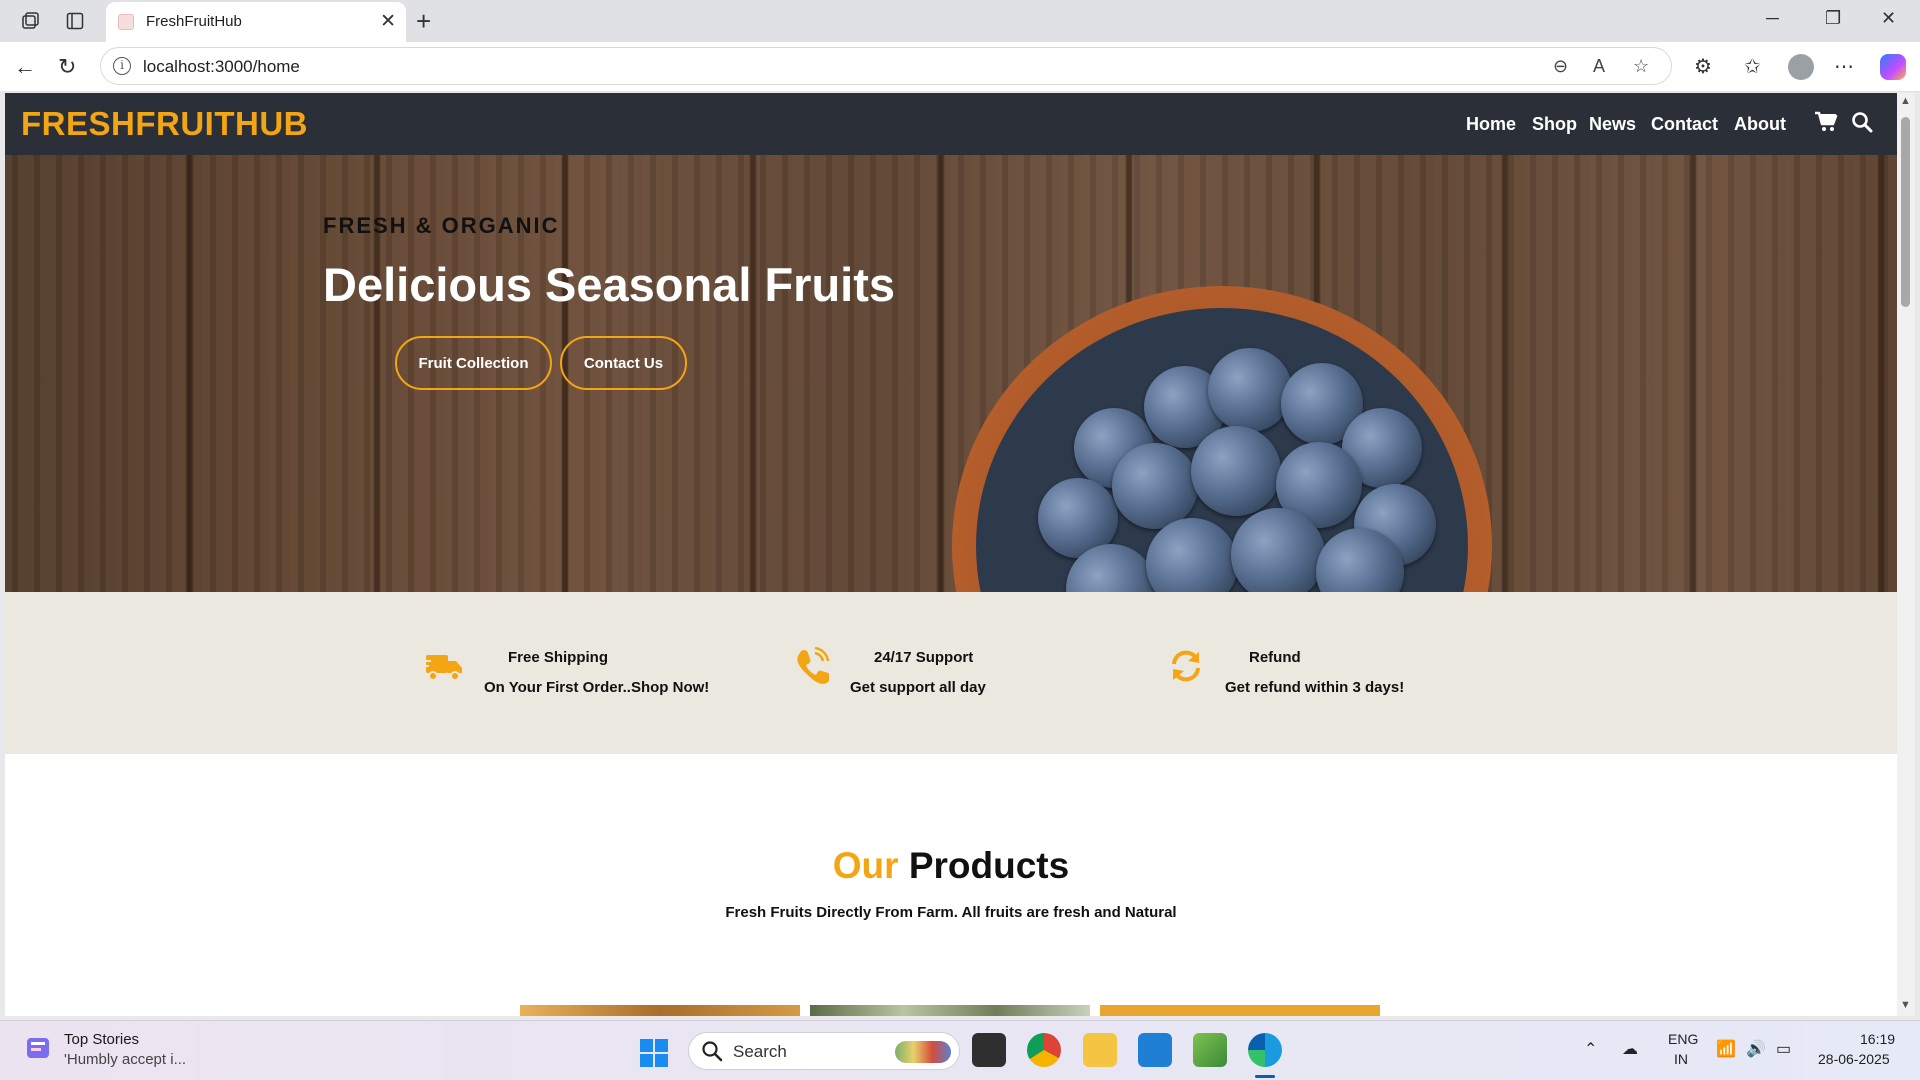  I want to click on feature-sub-shipping: On Your First Order..Shop Now!, so click(597, 687).